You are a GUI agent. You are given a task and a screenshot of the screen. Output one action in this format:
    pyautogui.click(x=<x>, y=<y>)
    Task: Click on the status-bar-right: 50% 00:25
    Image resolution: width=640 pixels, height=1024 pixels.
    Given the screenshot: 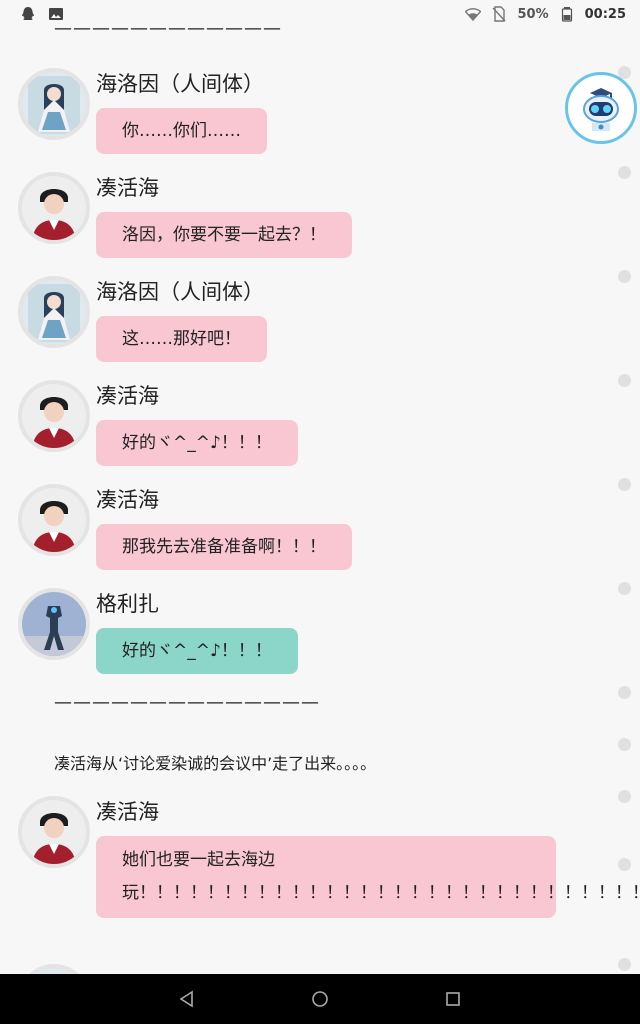 What is the action you would take?
    pyautogui.click(x=545, y=14)
    